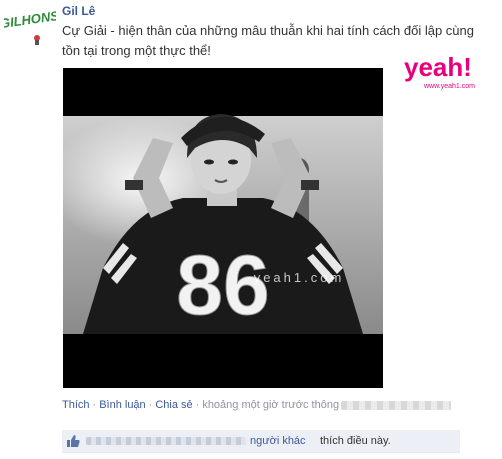 The height and width of the screenshot is (459, 502). Describe the element at coordinates (396, 405) in the screenshot. I see `redacted-text` at that location.